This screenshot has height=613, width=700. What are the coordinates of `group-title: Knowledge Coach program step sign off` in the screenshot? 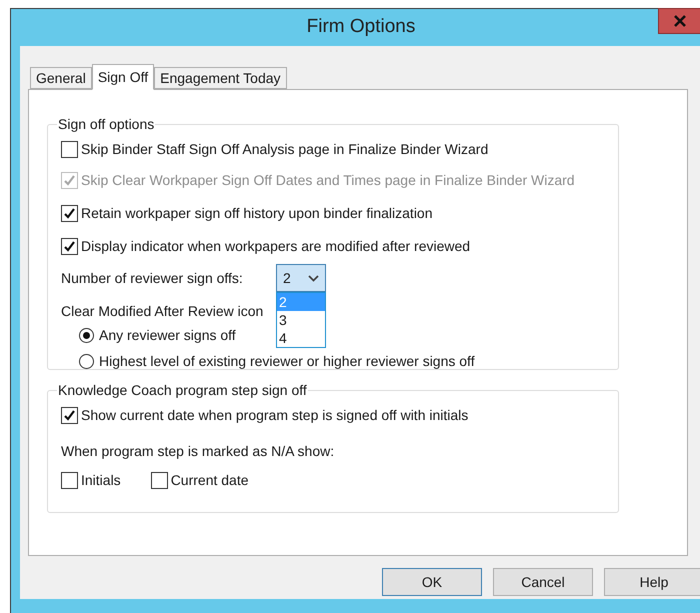 It's located at (182, 390).